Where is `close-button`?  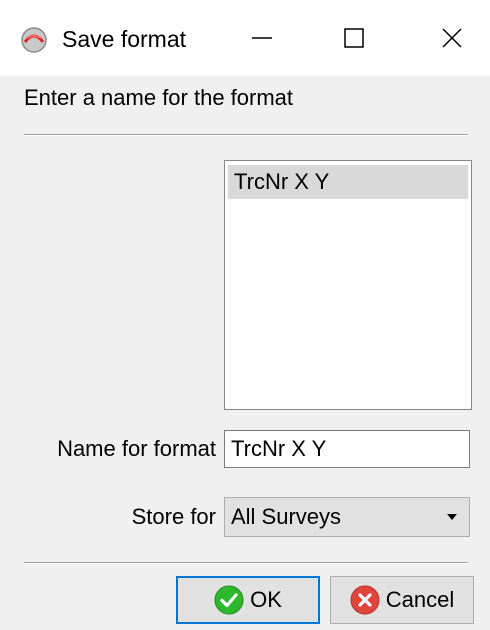 close-button is located at coordinates (452, 38).